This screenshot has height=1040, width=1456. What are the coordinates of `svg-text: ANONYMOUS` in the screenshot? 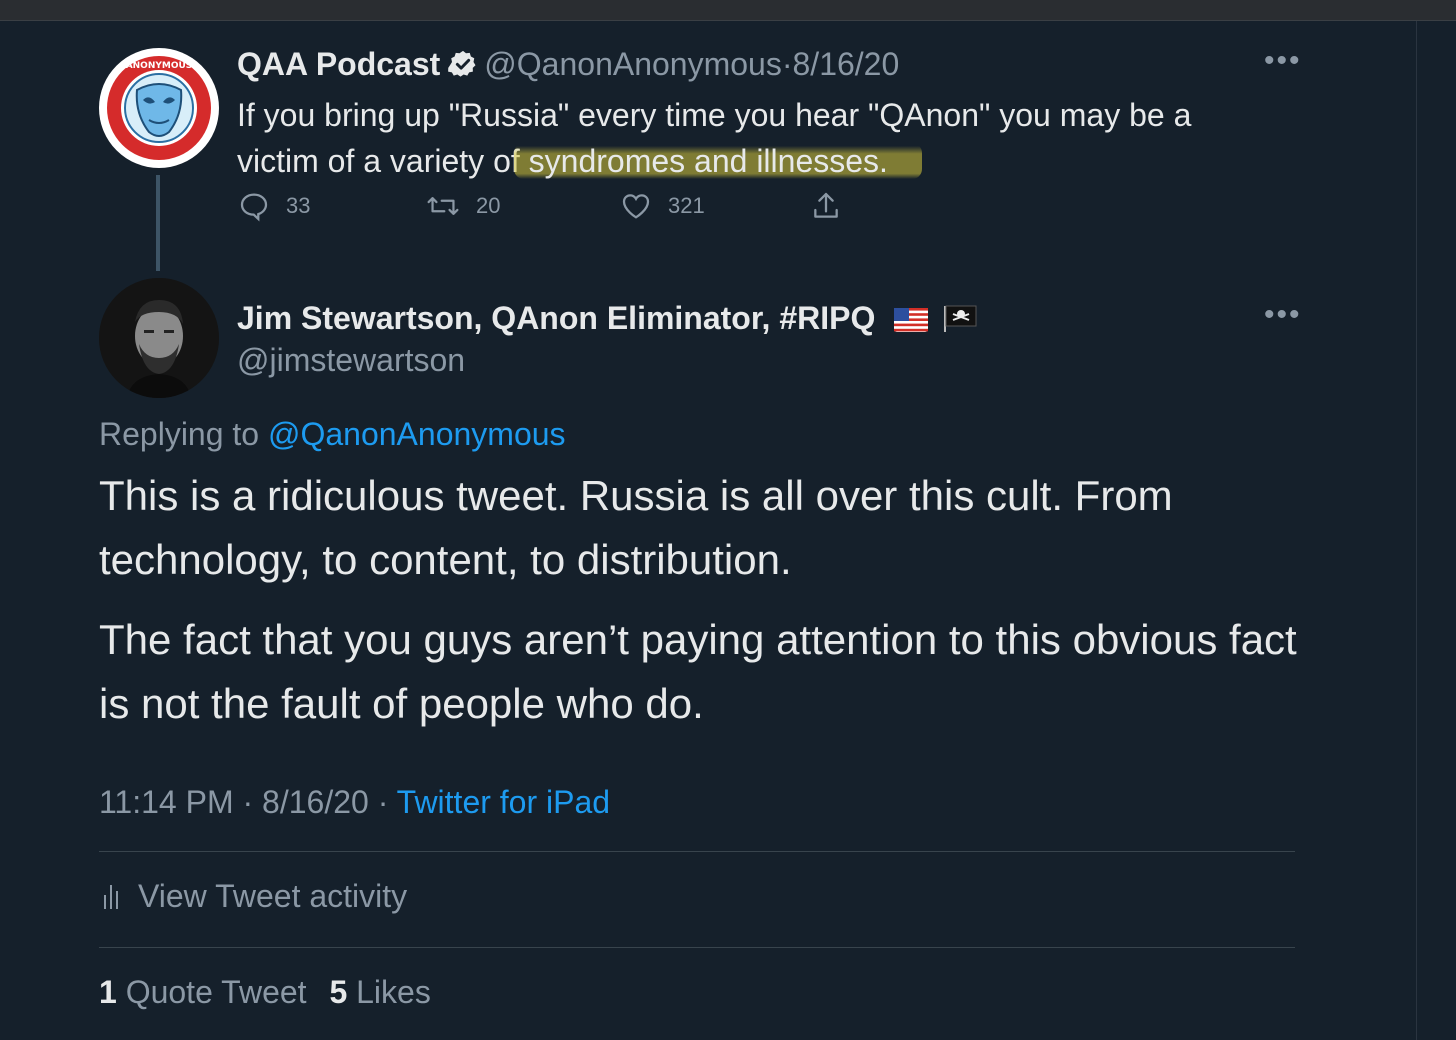 It's located at (159, 66).